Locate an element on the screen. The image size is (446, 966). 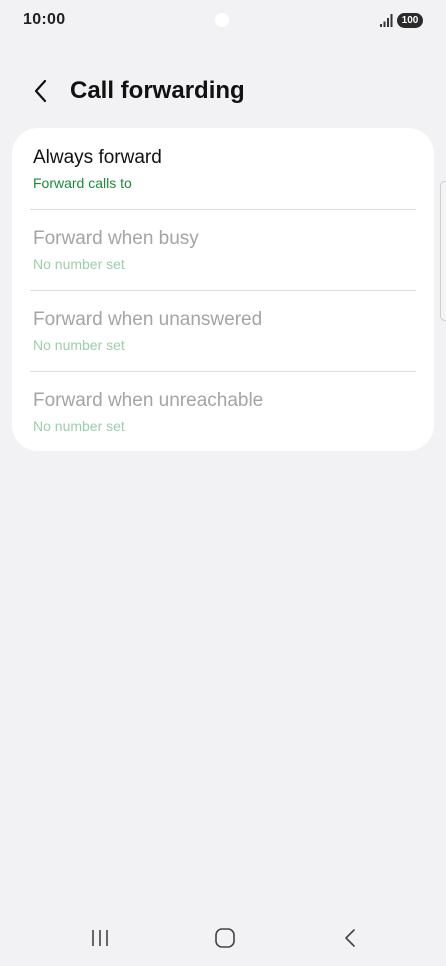
recents-icon is located at coordinates (100, 938).